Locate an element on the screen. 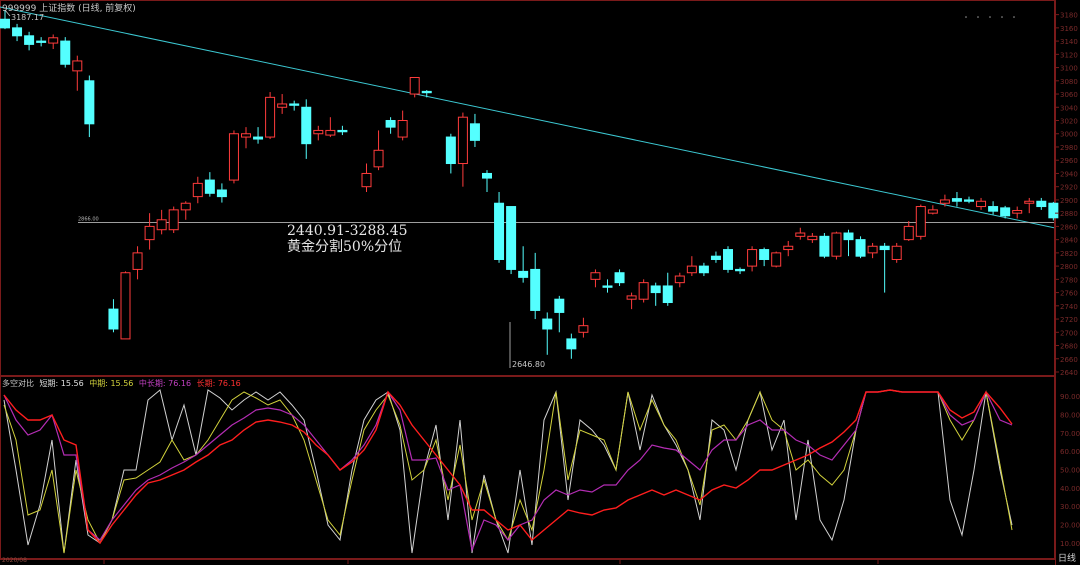 The image size is (1080, 565). price-axis-label: 2700 is located at coordinates (1069, 333).